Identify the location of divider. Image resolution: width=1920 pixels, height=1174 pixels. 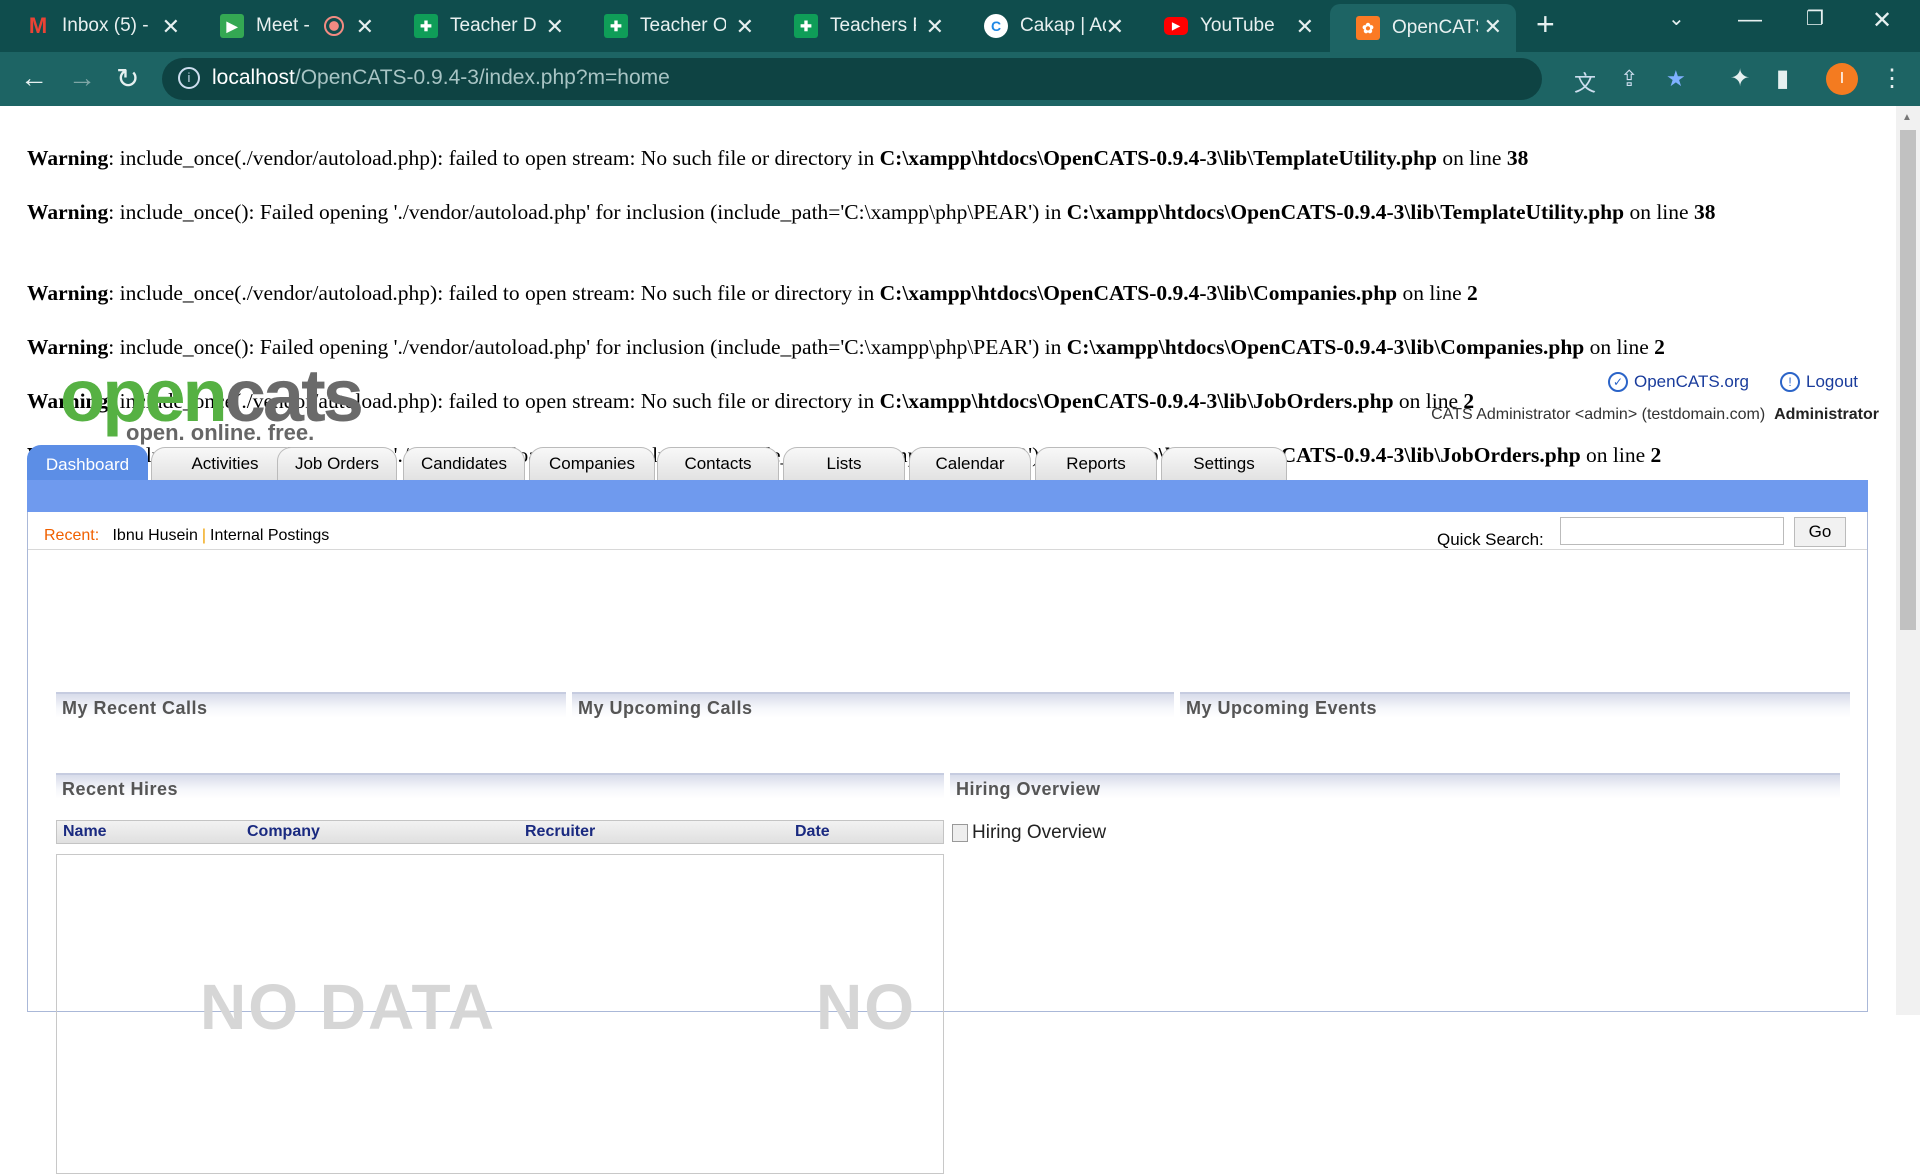
(947, 549).